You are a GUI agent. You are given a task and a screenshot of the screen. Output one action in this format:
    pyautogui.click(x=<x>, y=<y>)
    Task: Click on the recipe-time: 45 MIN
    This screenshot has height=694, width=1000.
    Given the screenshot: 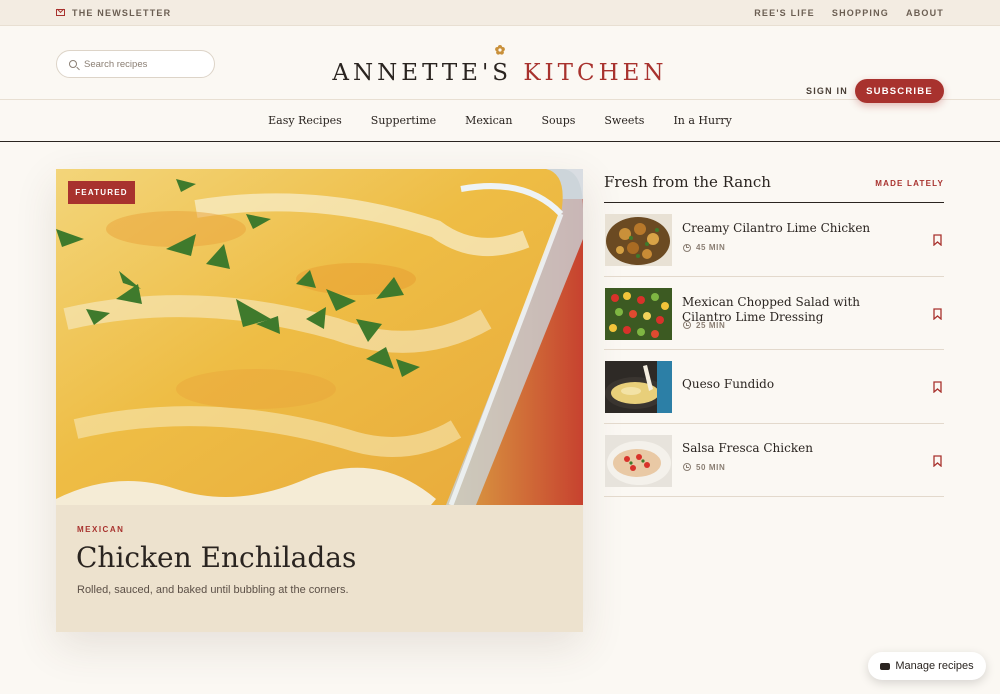 What is the action you would take?
    pyautogui.click(x=704, y=247)
    